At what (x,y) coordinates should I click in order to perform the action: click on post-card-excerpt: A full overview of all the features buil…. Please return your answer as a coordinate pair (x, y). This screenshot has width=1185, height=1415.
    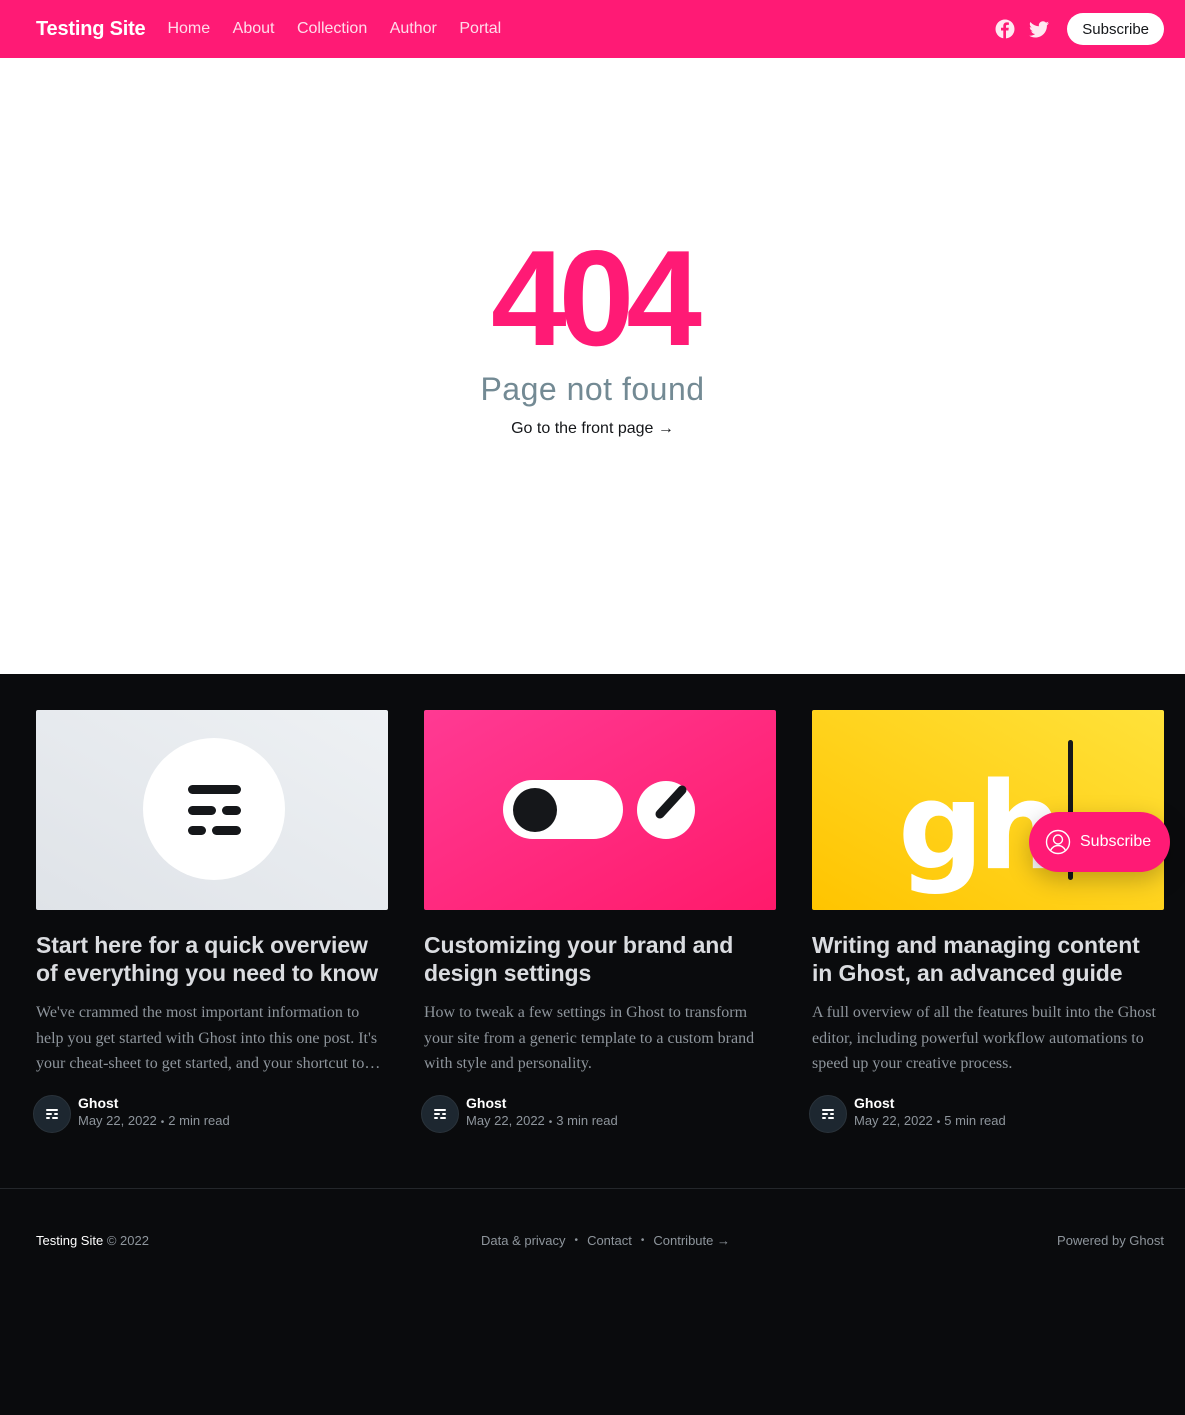
    Looking at the image, I should click on (984, 1038).